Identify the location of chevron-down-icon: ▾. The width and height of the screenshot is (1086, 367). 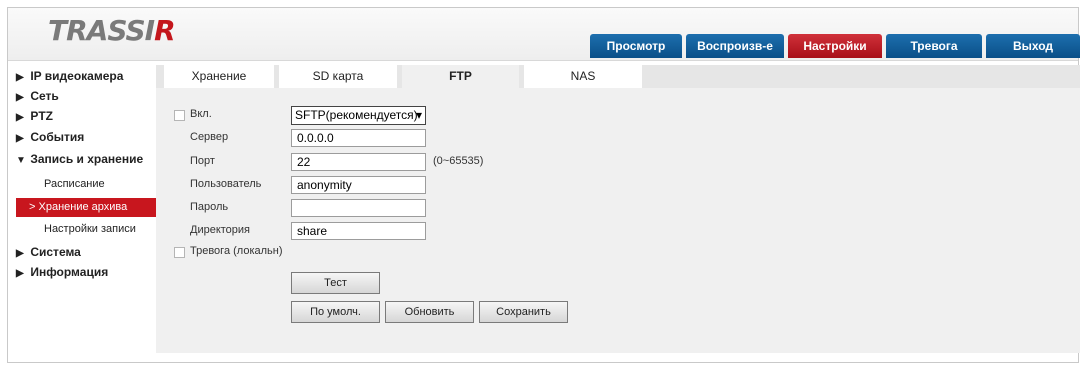
(418, 115).